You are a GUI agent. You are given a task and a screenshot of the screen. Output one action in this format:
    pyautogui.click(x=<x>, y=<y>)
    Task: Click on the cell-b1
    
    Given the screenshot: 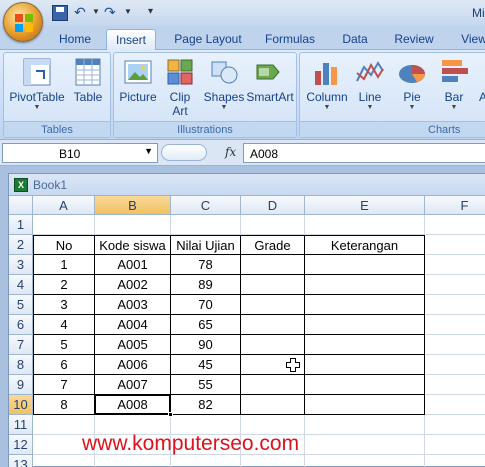 What is the action you would take?
    pyautogui.click(x=133, y=225)
    